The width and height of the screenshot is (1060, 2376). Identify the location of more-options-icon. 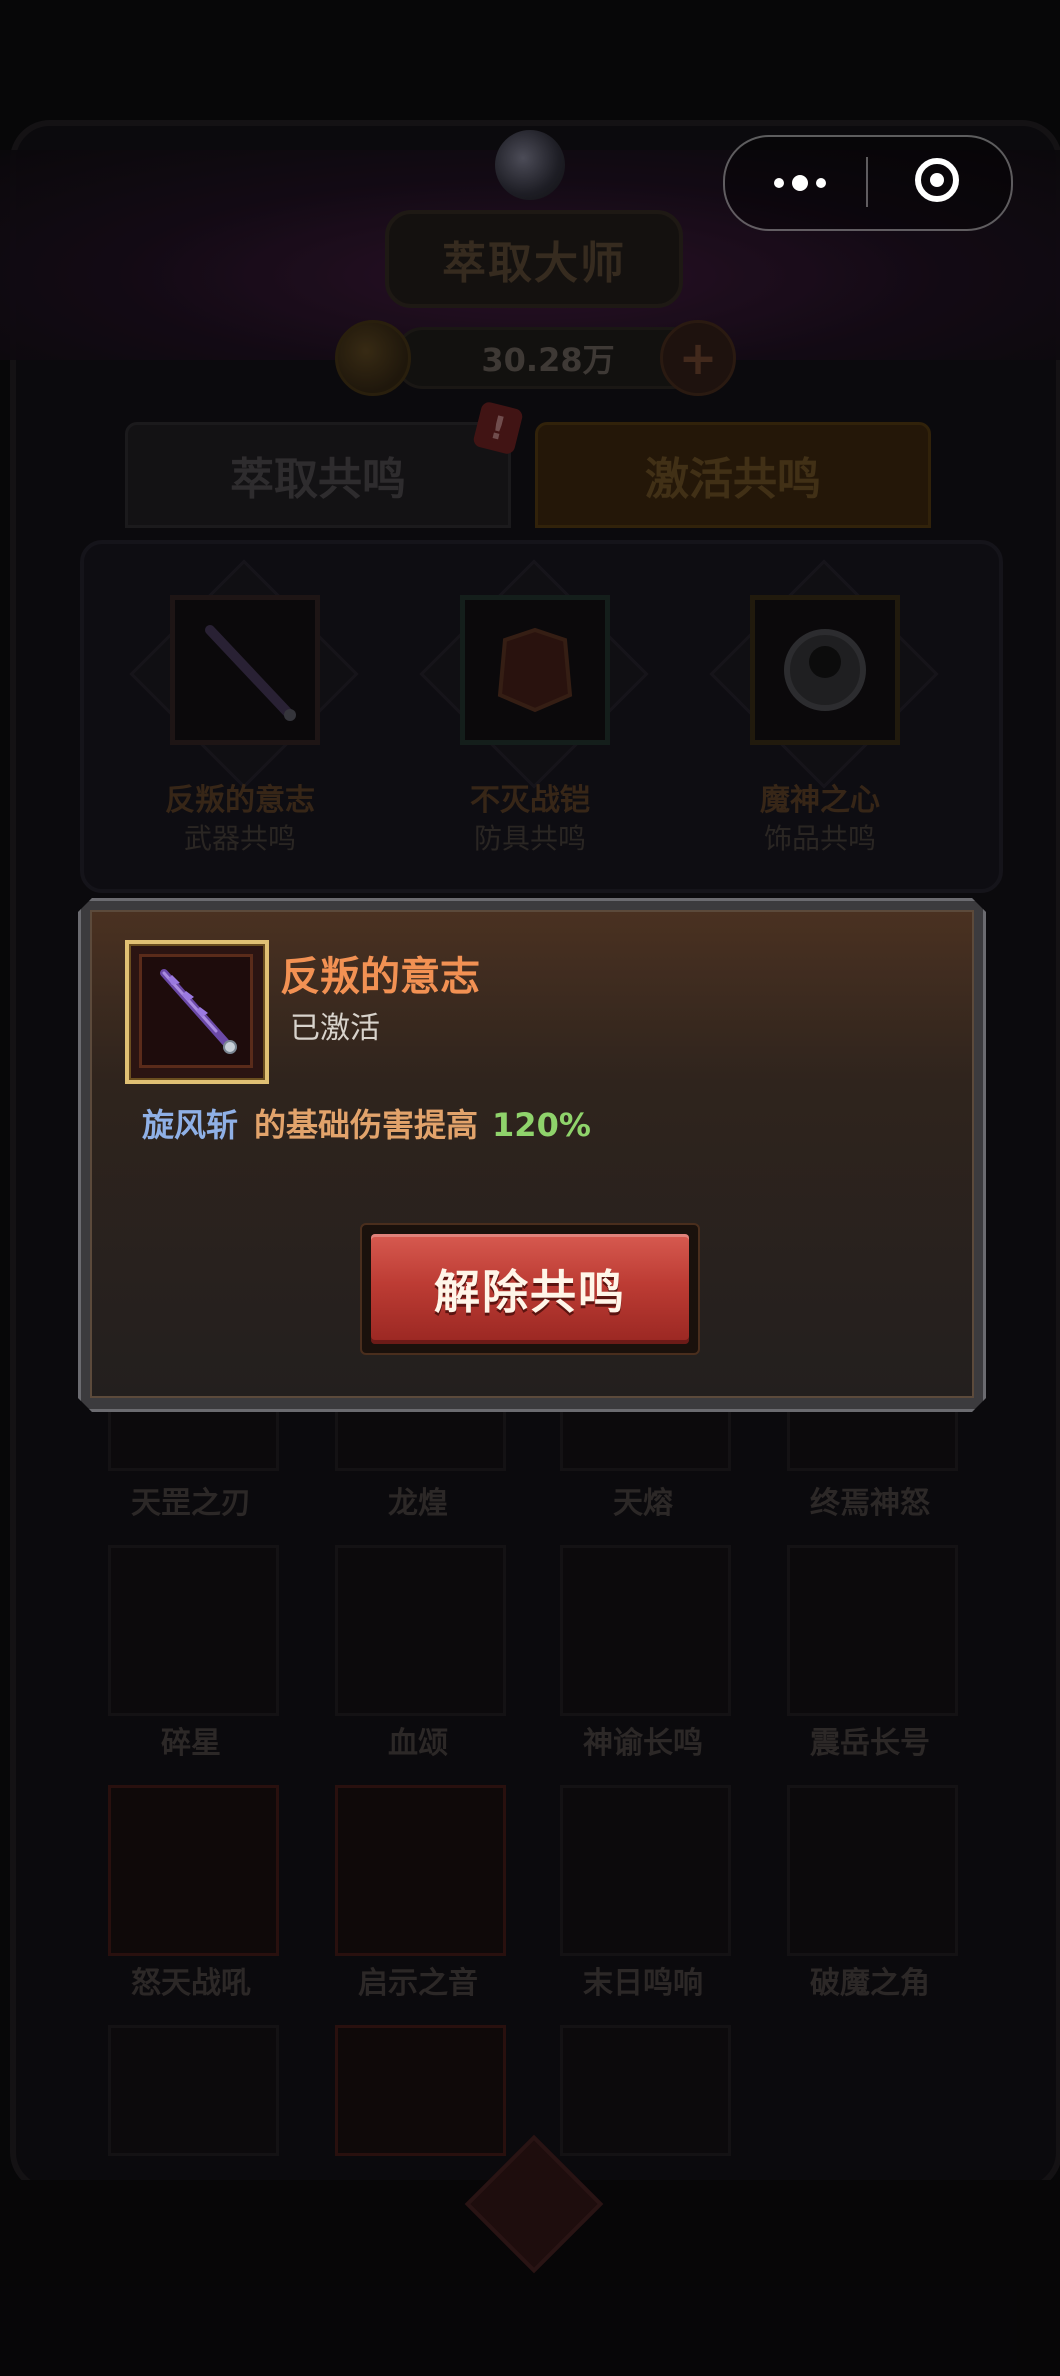
(800, 183).